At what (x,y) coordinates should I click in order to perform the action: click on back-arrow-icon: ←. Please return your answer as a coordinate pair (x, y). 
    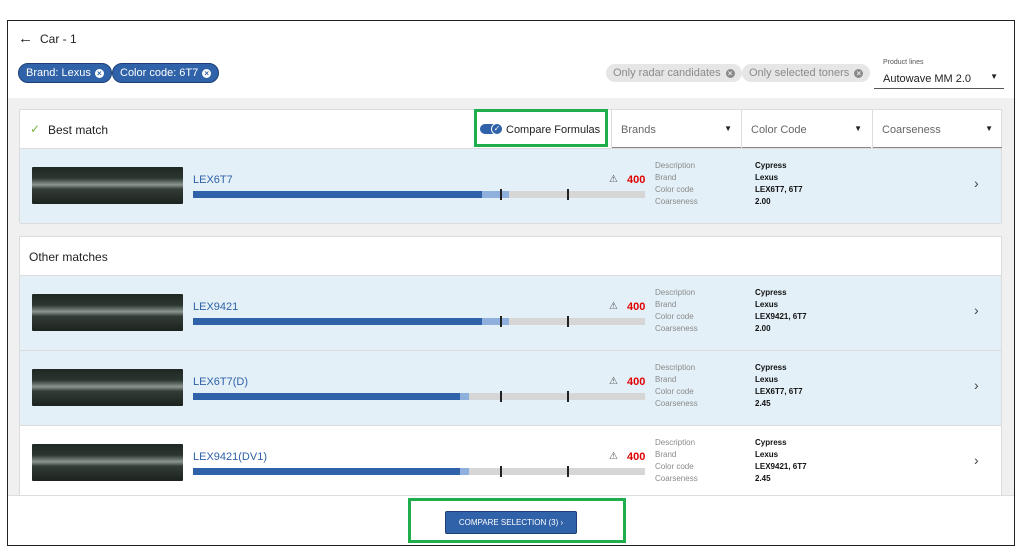
    Looking at the image, I should click on (25, 39).